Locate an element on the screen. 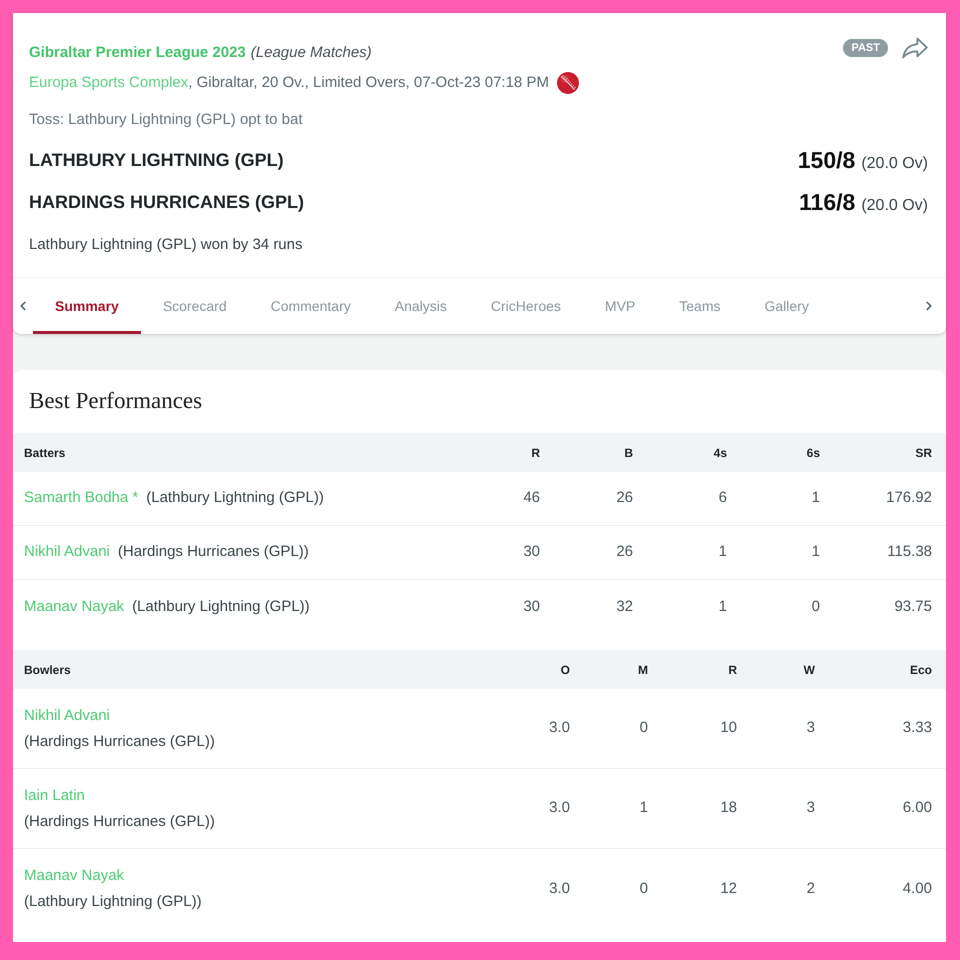  column-header: Eco is located at coordinates (920, 670).